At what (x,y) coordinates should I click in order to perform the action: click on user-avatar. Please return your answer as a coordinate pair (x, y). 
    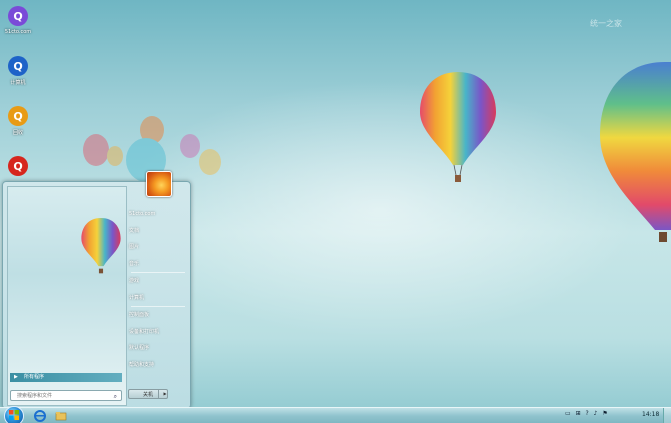
    Looking at the image, I should click on (159, 184).